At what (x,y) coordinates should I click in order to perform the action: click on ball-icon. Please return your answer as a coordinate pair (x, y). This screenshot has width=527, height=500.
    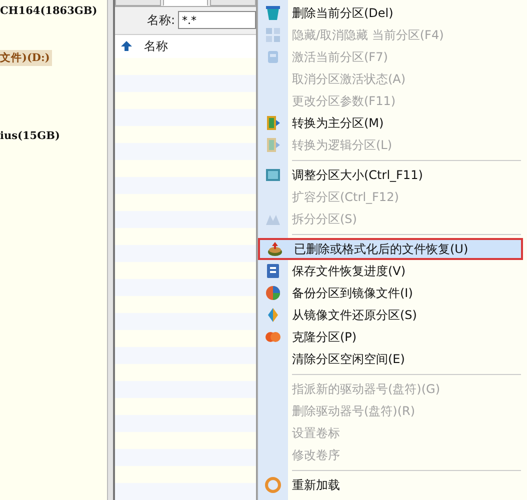
    Looking at the image, I should click on (273, 293).